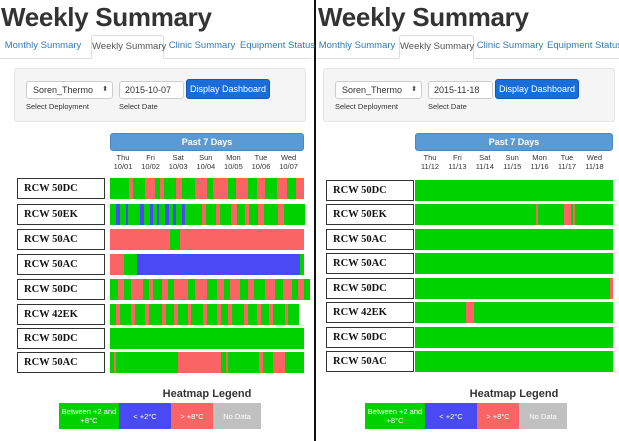 Image resolution: width=619 pixels, height=441 pixels. I want to click on day-column-header: Sat 10/03, so click(178, 162).